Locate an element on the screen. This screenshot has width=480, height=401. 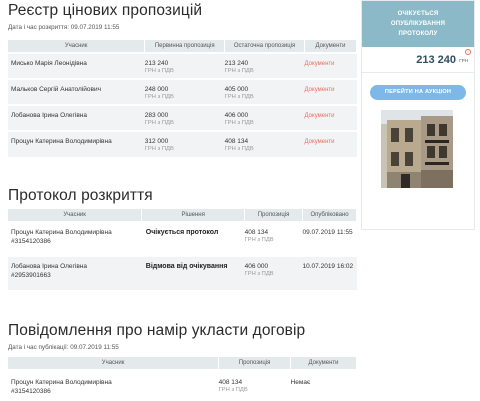
initial-bid: 283 000 is located at coordinates (156, 115).